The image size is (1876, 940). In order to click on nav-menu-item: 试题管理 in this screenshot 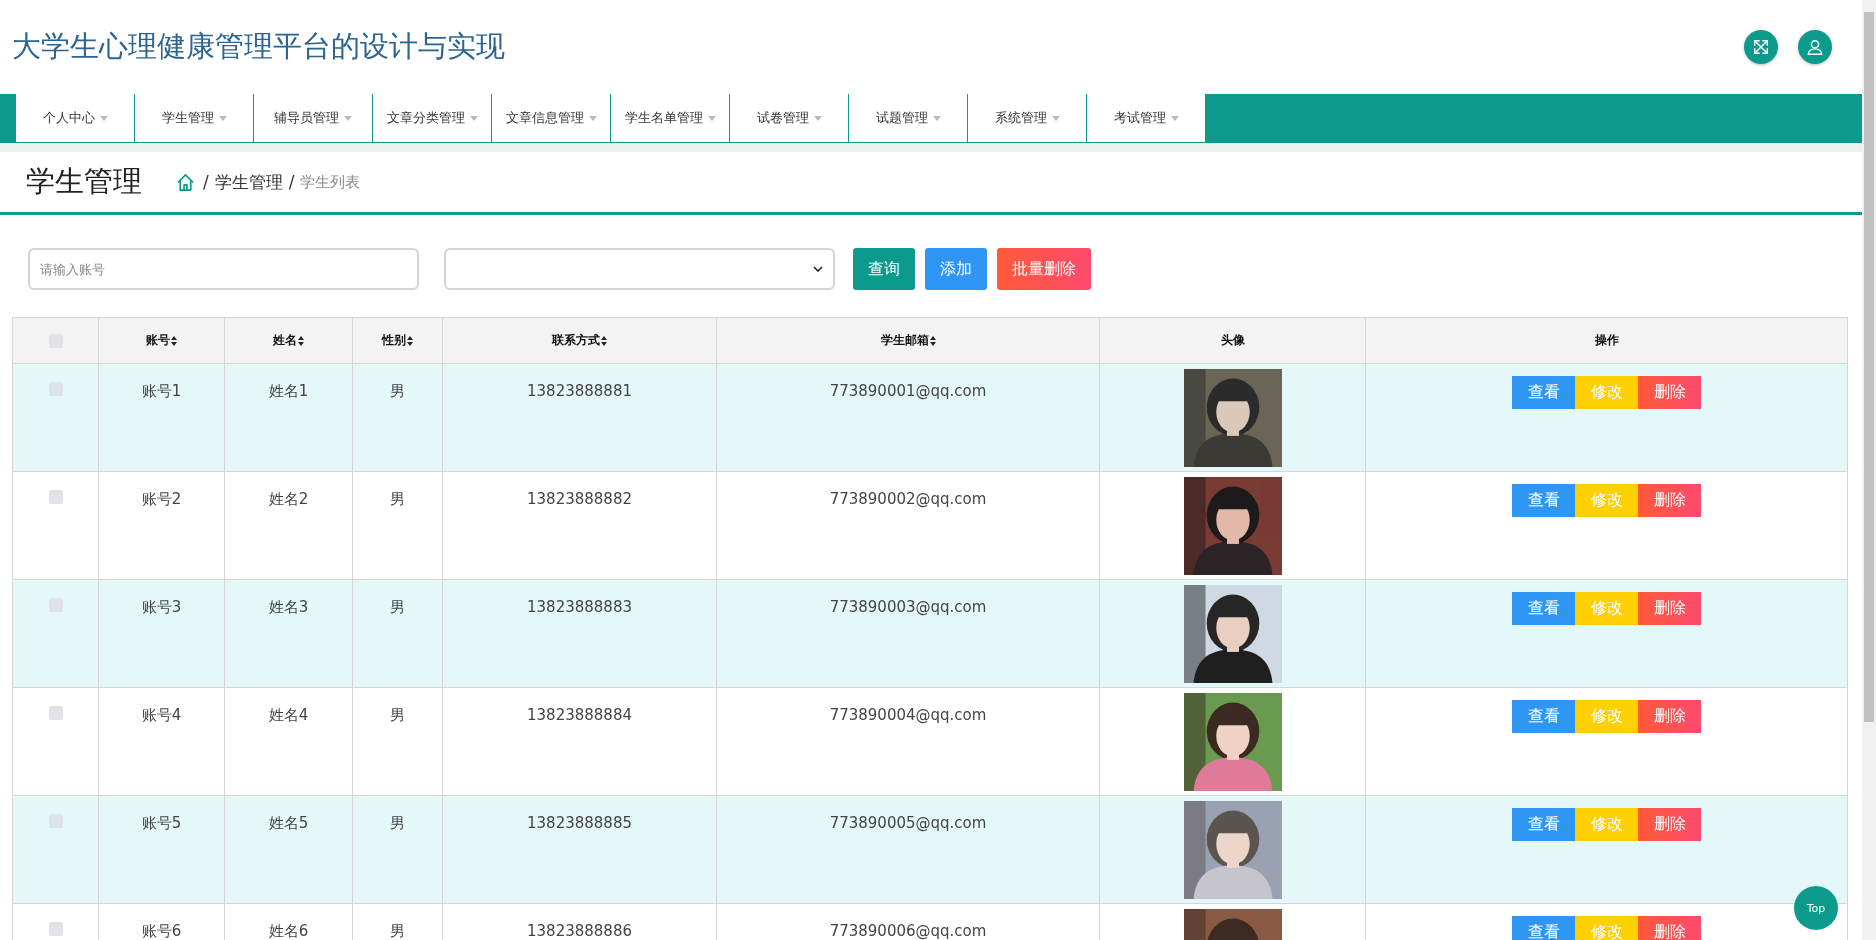, I will do `click(908, 118)`.